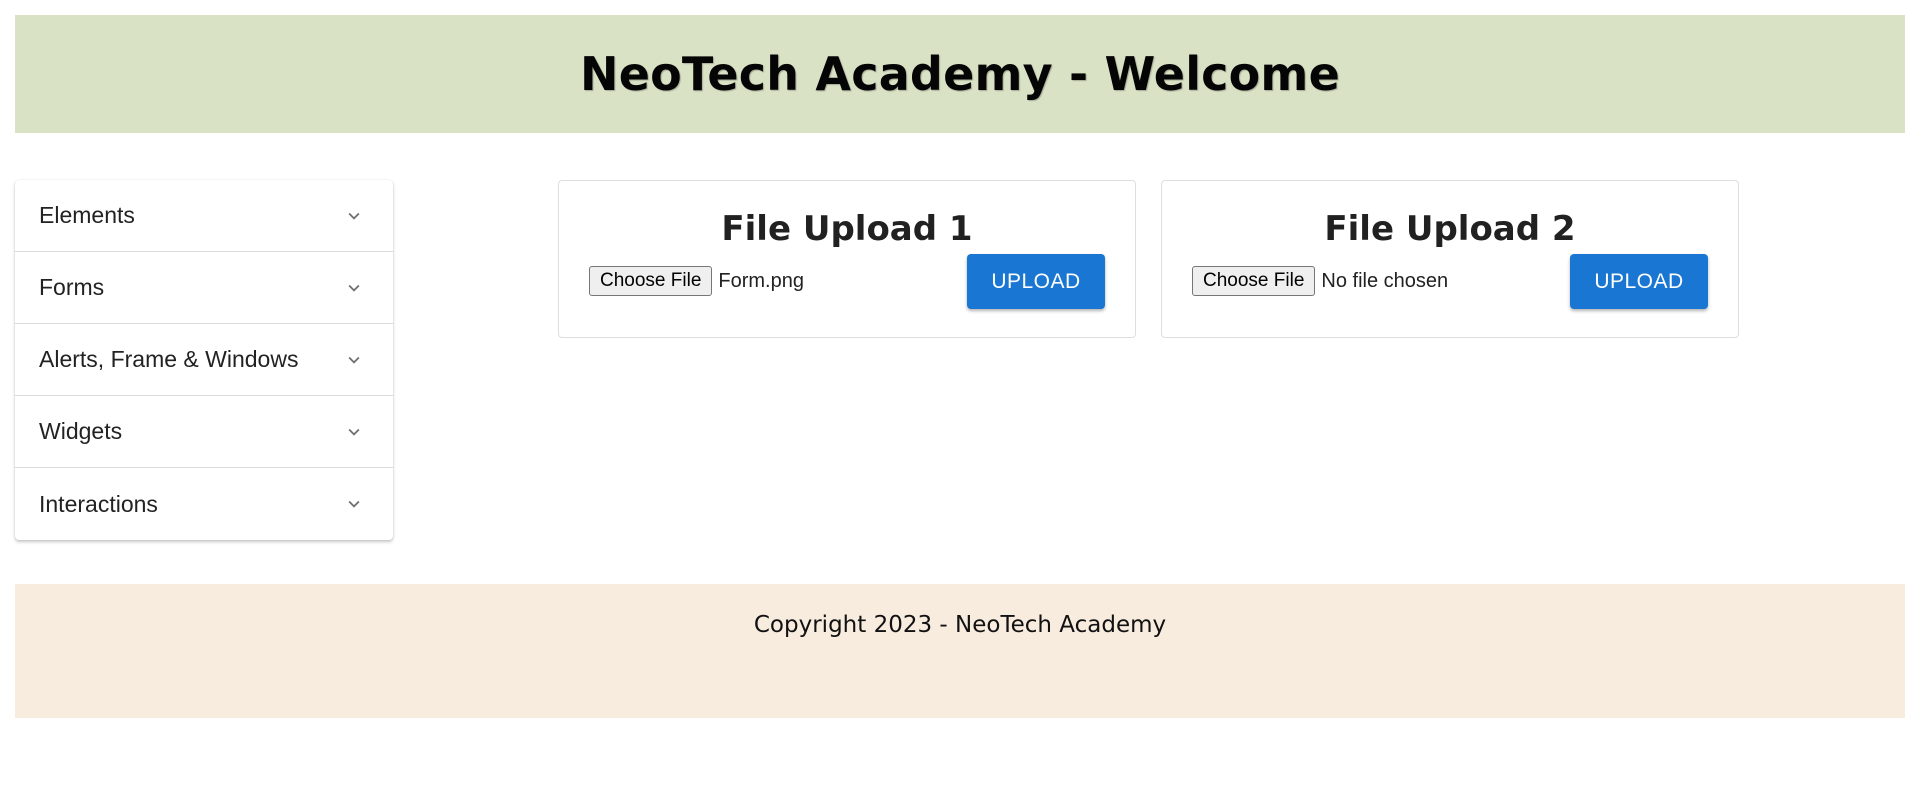 The height and width of the screenshot is (800, 1920). What do you see at coordinates (81, 431) in the screenshot?
I see `sidebar-item-label: Widgets` at bounding box center [81, 431].